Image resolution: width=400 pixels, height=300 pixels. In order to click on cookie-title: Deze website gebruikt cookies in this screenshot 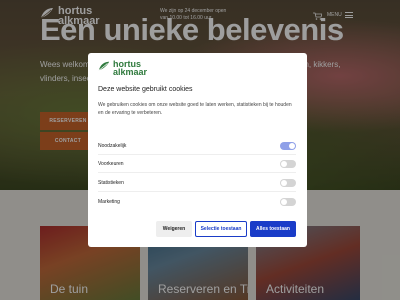, I will do `click(145, 89)`.